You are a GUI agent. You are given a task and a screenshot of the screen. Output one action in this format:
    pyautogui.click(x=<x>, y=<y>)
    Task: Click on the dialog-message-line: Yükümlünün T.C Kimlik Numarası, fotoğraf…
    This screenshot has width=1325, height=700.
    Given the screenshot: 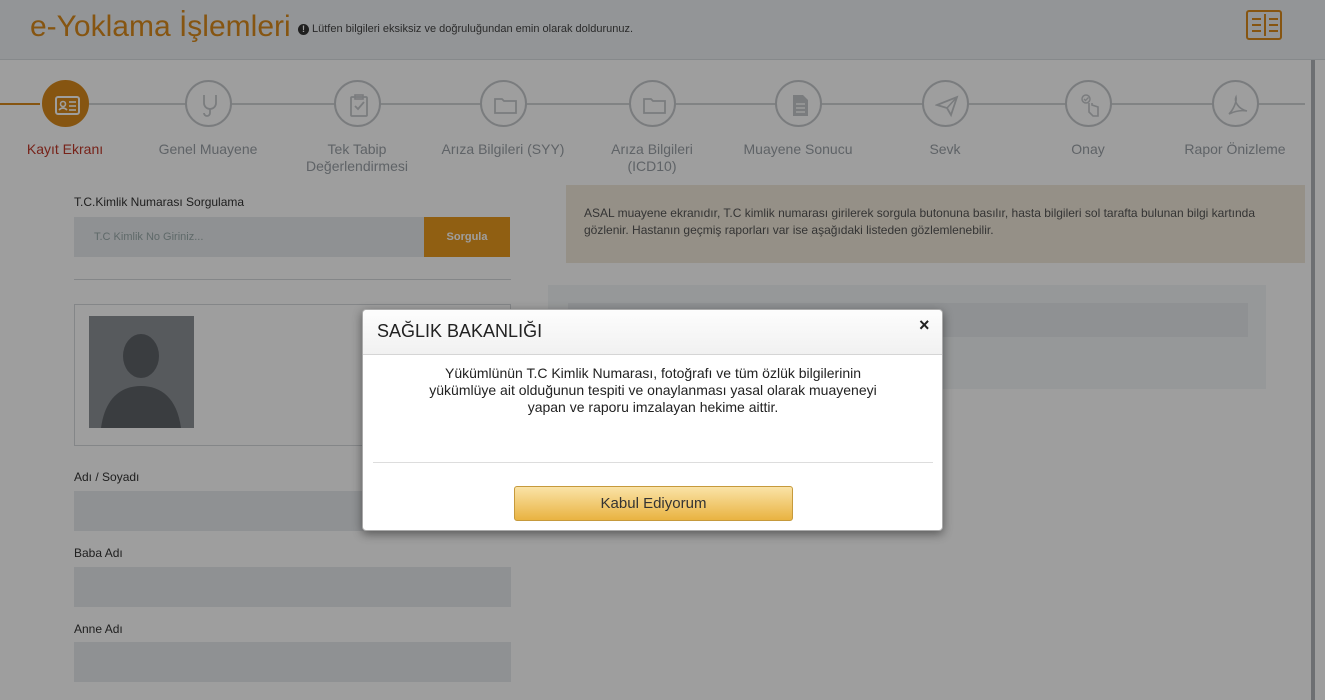 What is the action you would take?
    pyautogui.click(x=653, y=373)
    